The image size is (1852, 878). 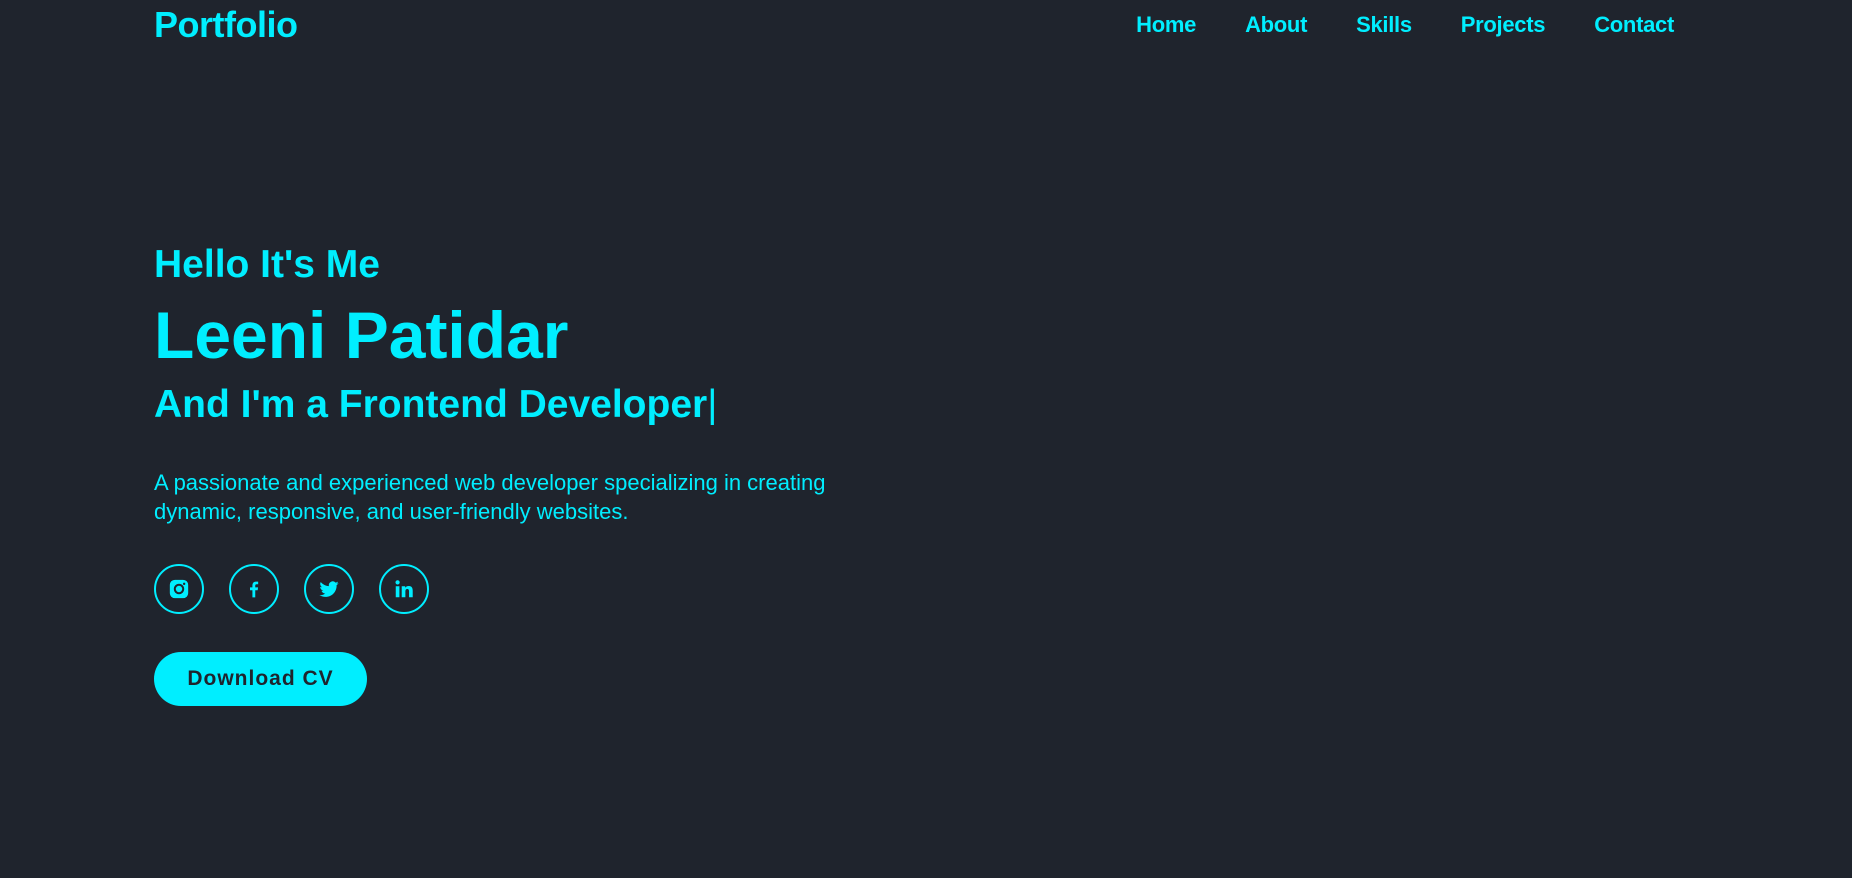 I want to click on linkedin-link, so click(x=404, y=589).